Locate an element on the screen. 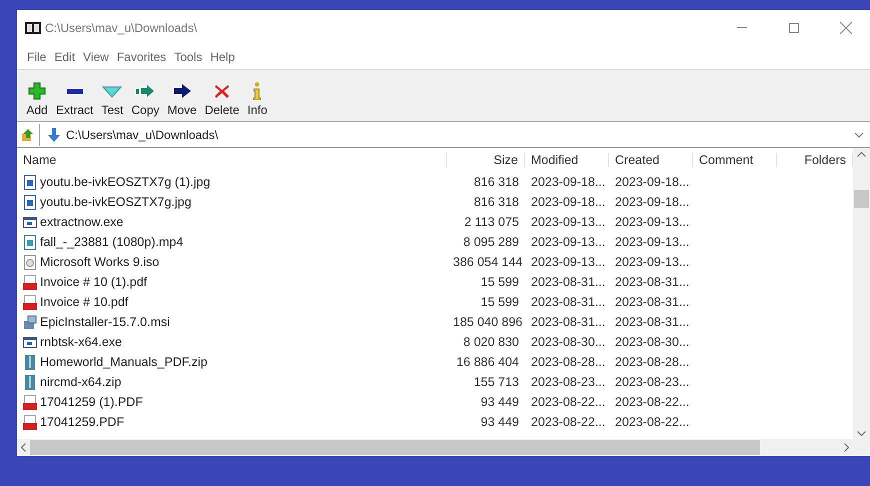 The height and width of the screenshot is (486, 870). installer-icon is located at coordinates (30, 322).